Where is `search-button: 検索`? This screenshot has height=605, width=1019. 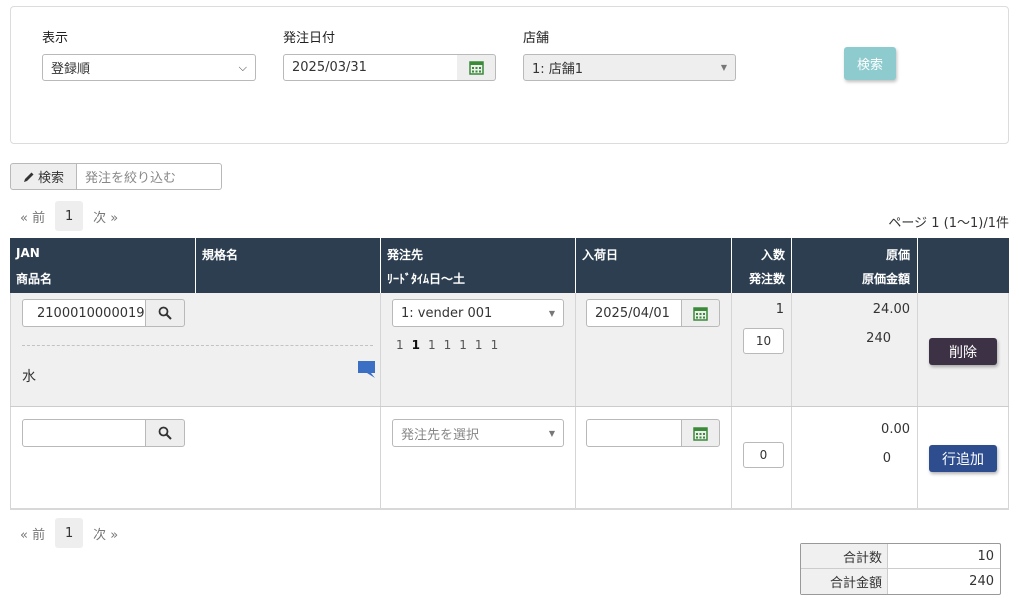 search-button: 検索 is located at coordinates (870, 63).